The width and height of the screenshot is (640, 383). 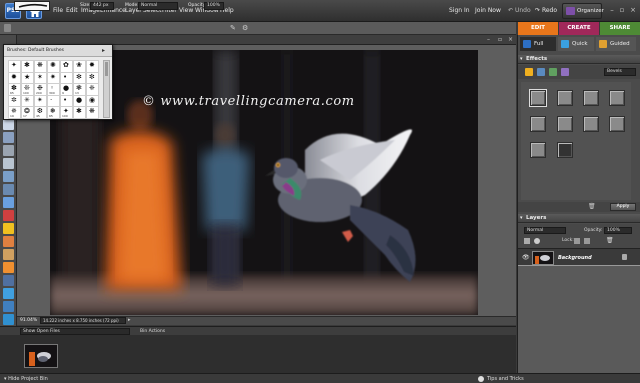 I want to click on brush-tip: ✵ 19, so click(x=14, y=113).